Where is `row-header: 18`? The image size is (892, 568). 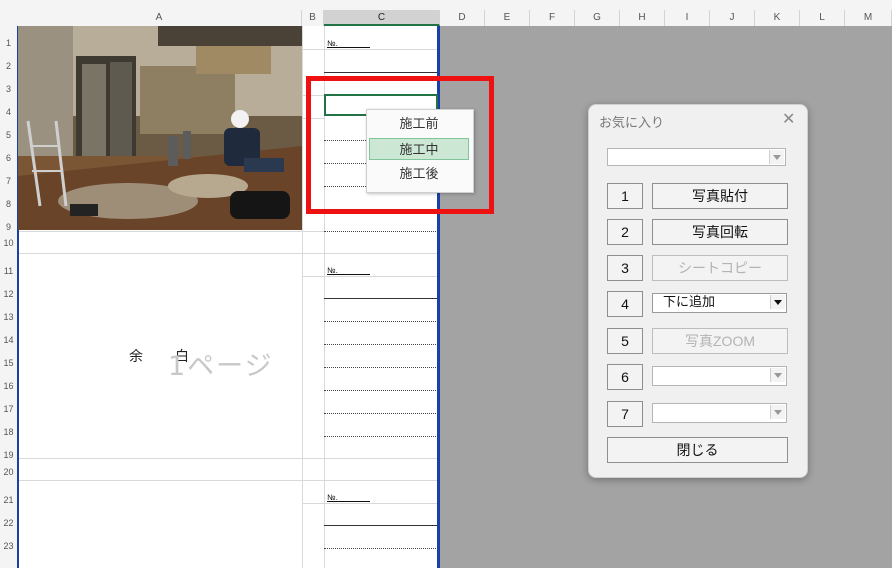 row-header: 18 is located at coordinates (8, 432).